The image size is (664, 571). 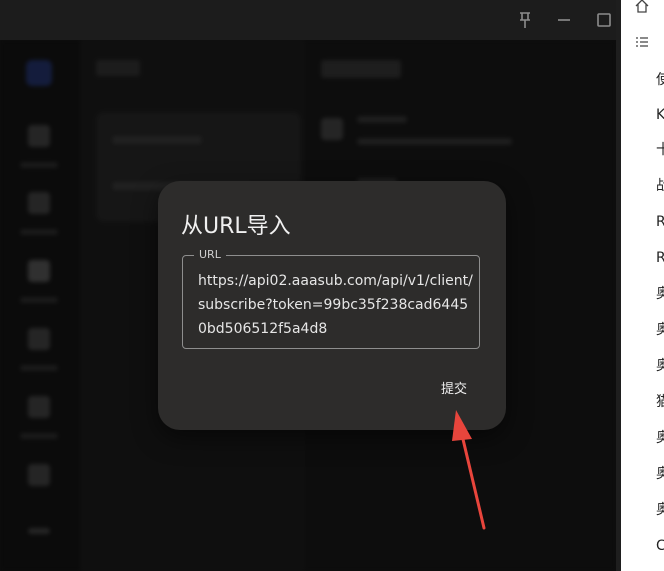 What do you see at coordinates (643, 7) in the screenshot?
I see `home-icon` at bounding box center [643, 7].